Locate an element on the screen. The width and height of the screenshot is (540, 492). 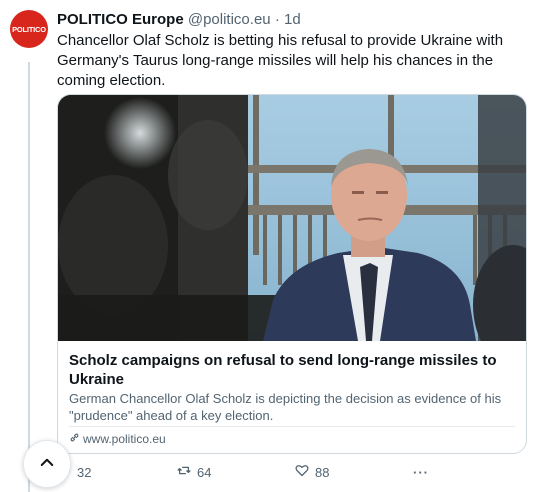
chevron-up-icon is located at coordinates (47, 464).